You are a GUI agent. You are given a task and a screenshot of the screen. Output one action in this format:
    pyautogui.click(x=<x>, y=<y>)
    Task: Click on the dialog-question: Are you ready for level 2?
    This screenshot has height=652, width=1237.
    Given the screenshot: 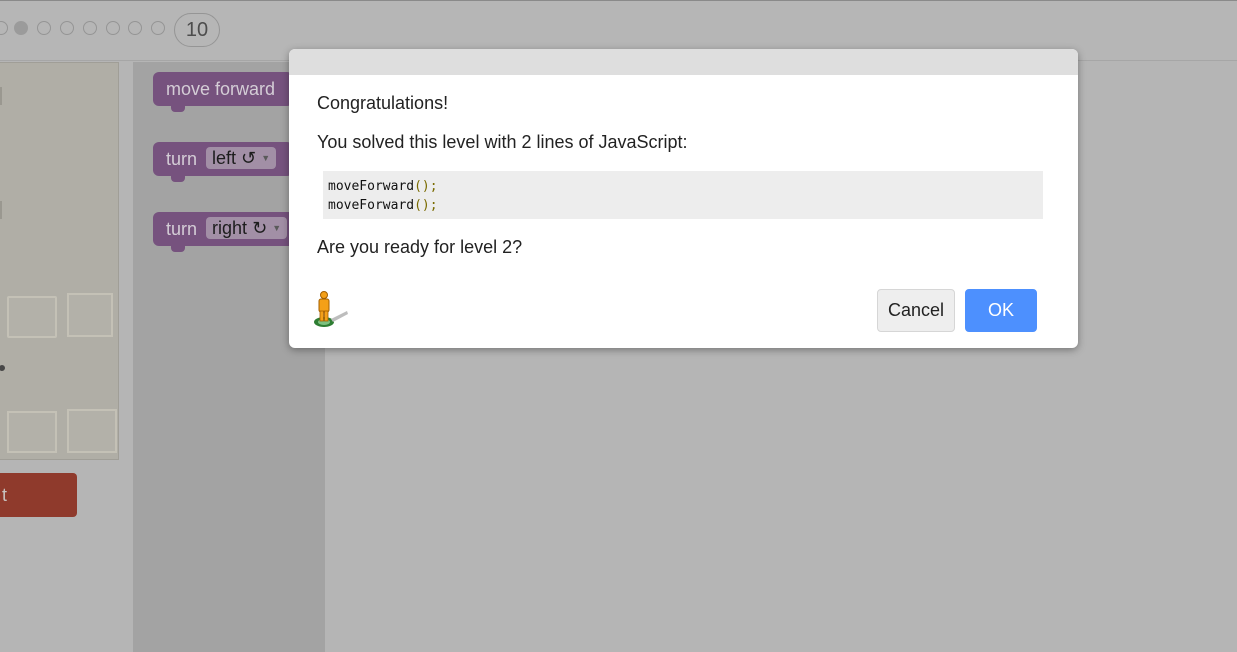 What is the action you would take?
    pyautogui.click(x=420, y=247)
    